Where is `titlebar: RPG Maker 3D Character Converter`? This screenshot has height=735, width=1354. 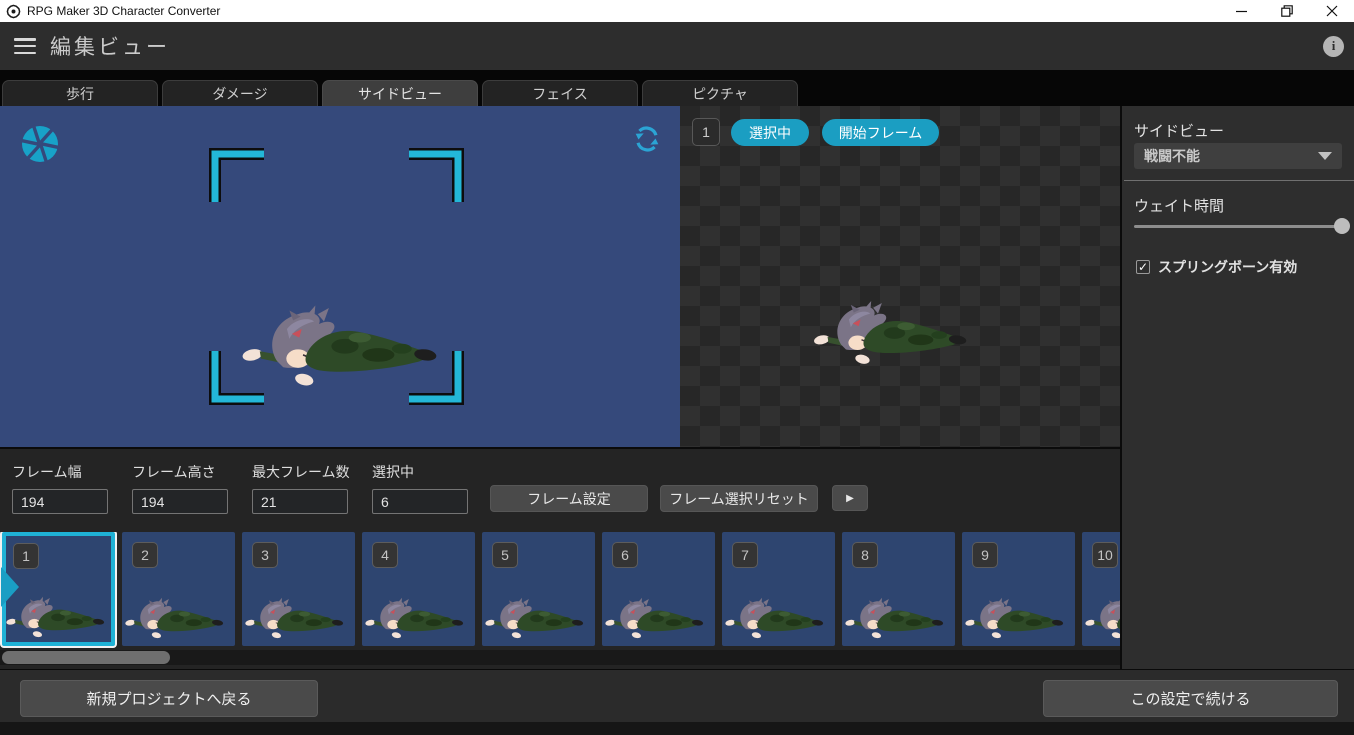 titlebar: RPG Maker 3D Character Converter is located at coordinates (677, 11).